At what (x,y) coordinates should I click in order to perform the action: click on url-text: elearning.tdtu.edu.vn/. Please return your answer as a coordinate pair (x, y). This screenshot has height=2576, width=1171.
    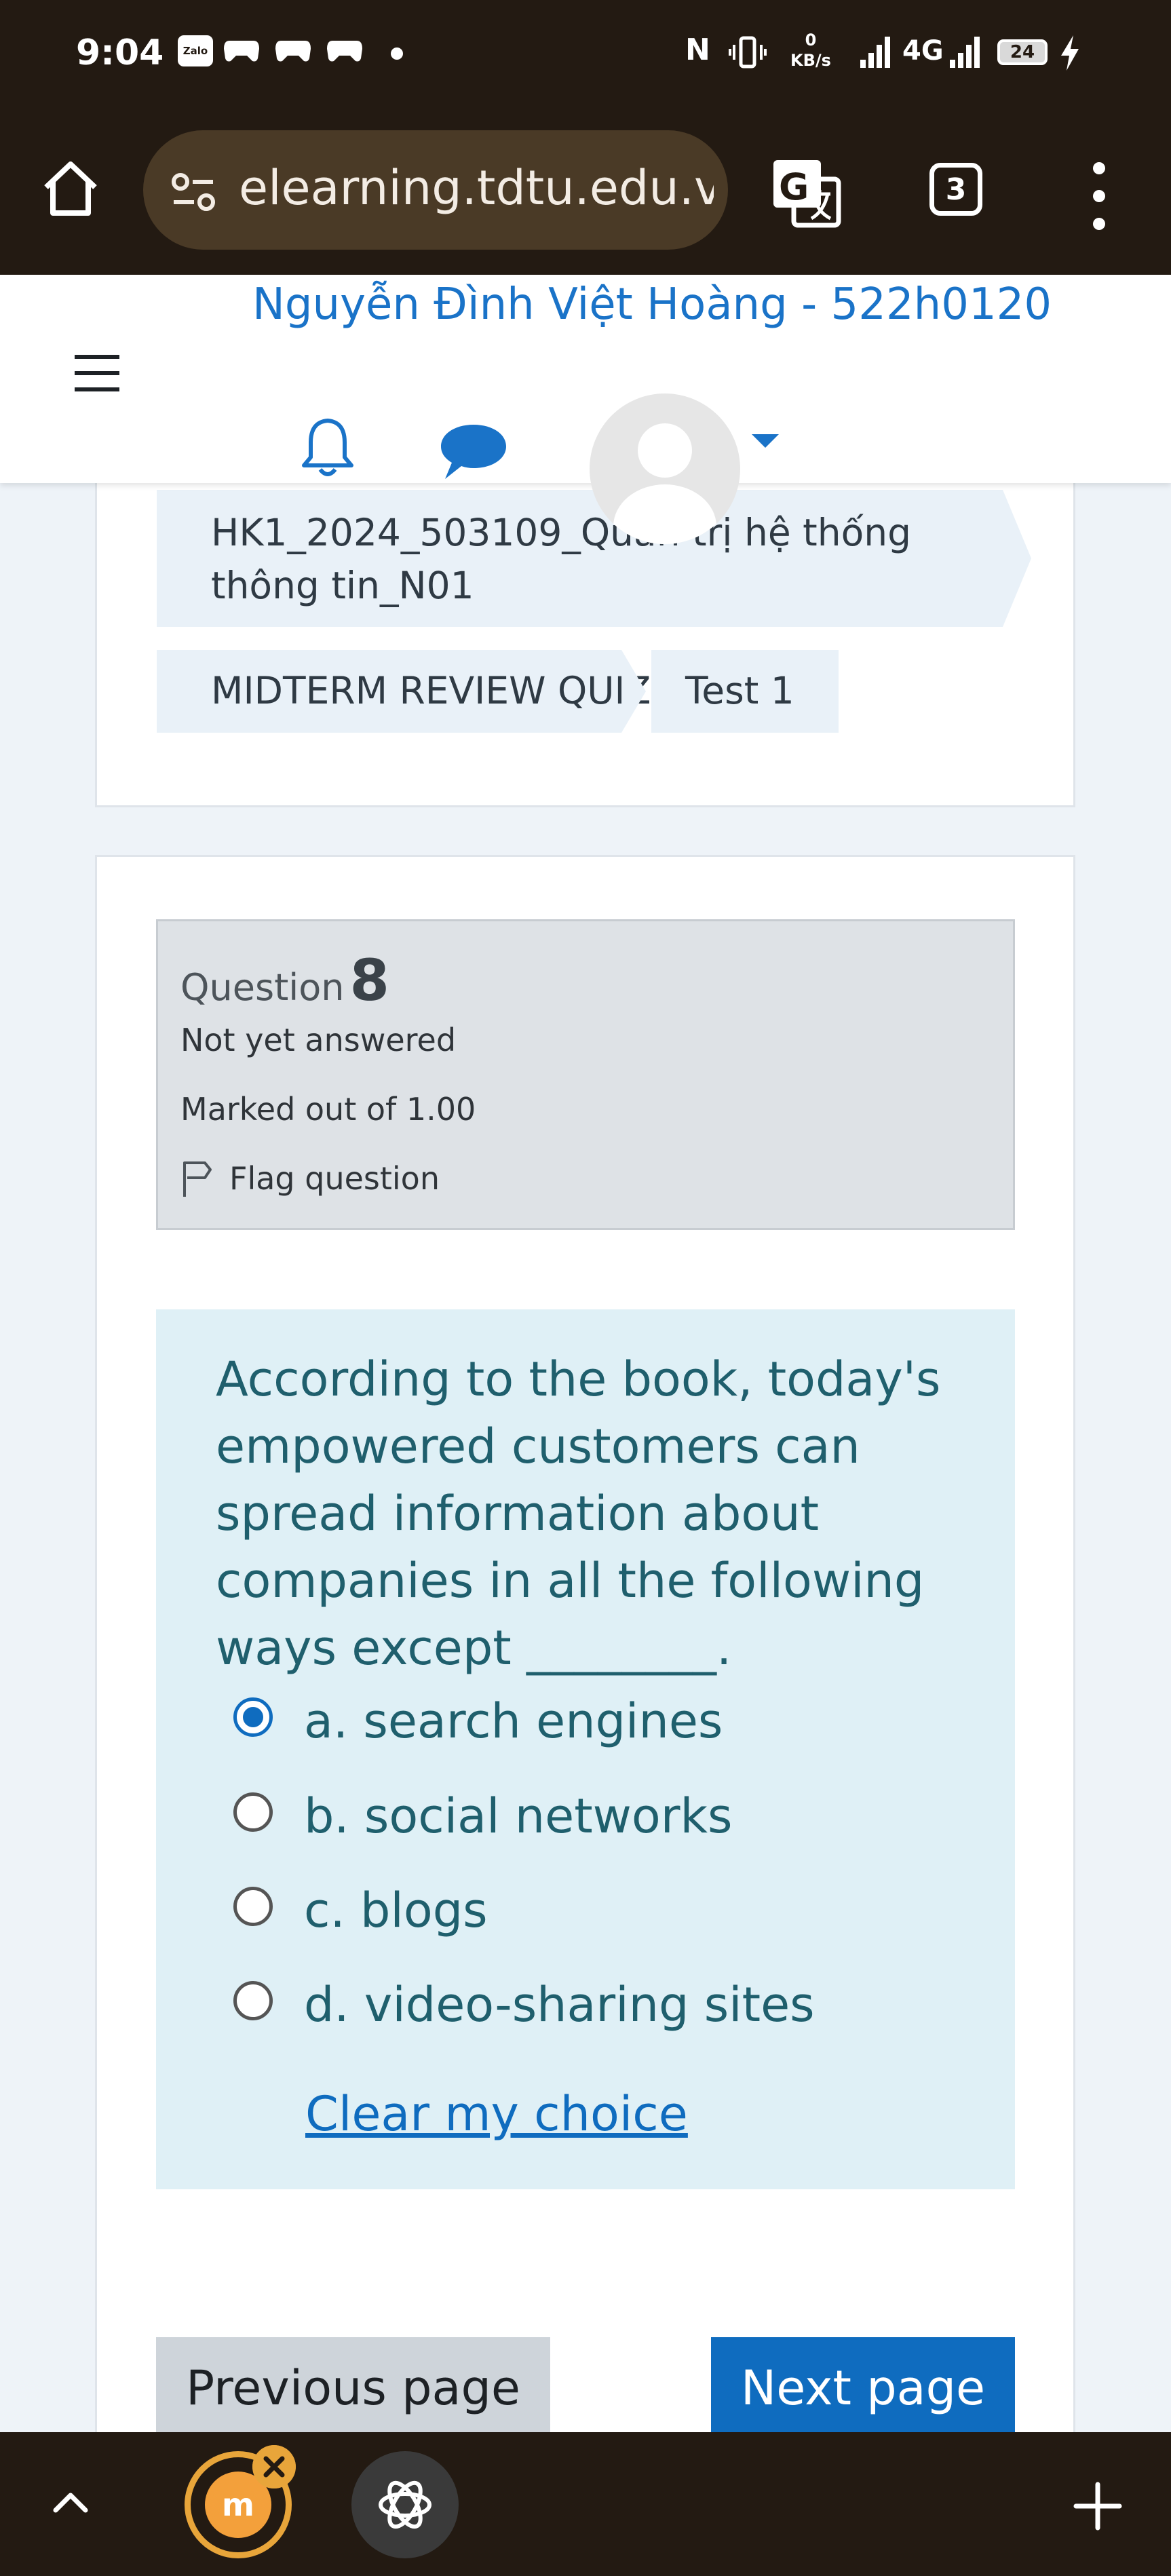
    Looking at the image, I should click on (476, 188).